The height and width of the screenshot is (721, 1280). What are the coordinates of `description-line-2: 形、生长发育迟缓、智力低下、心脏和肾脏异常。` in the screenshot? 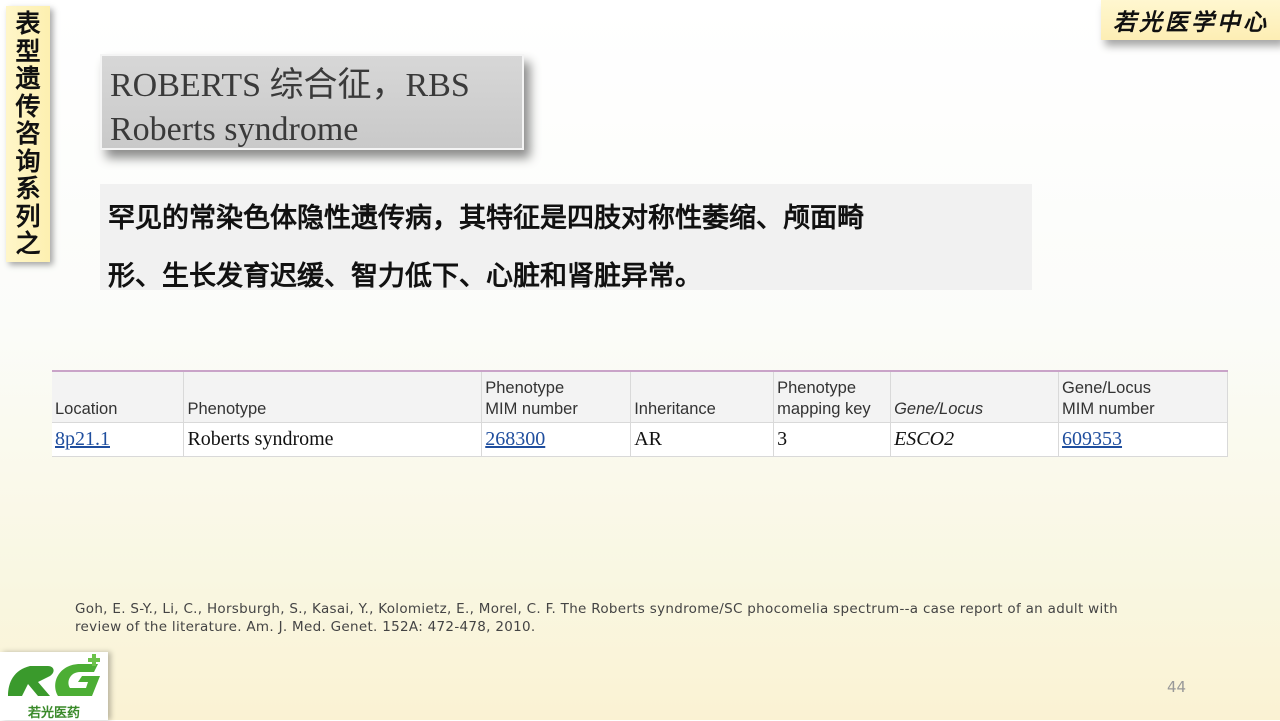 It's located at (405, 276).